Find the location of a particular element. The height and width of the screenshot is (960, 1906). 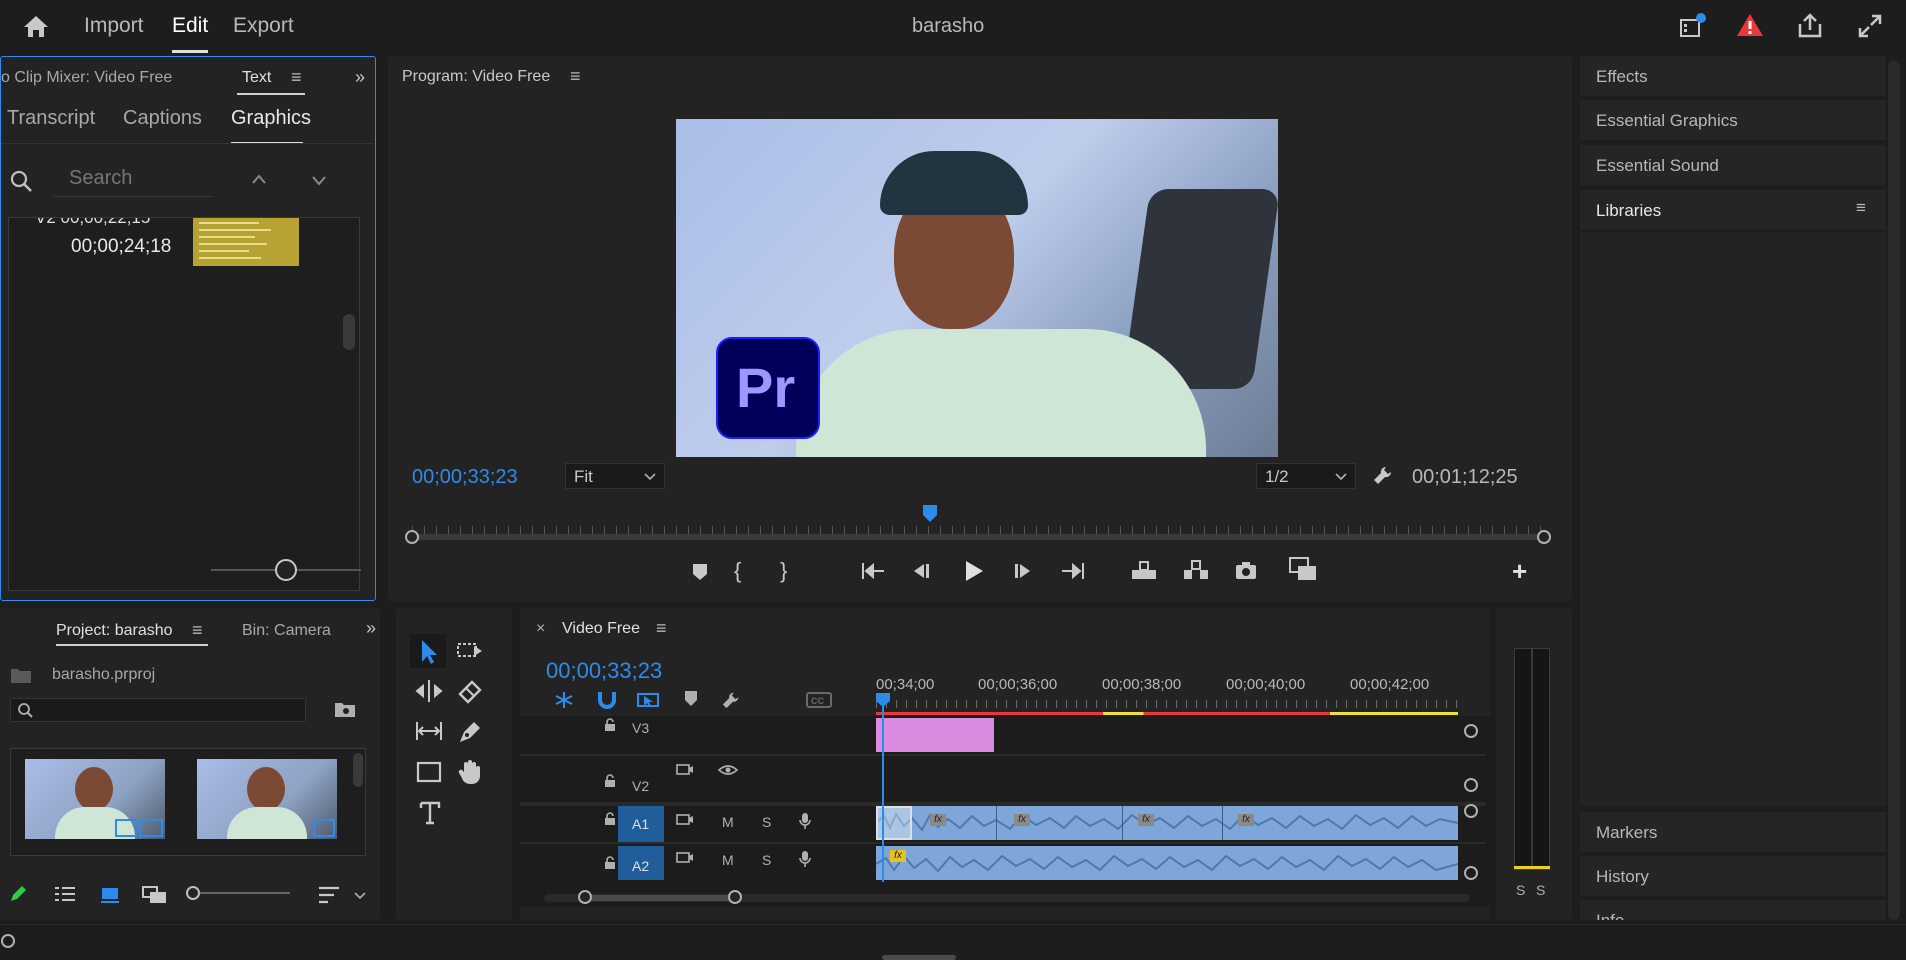

pen-tool-icon is located at coordinates (470, 731).